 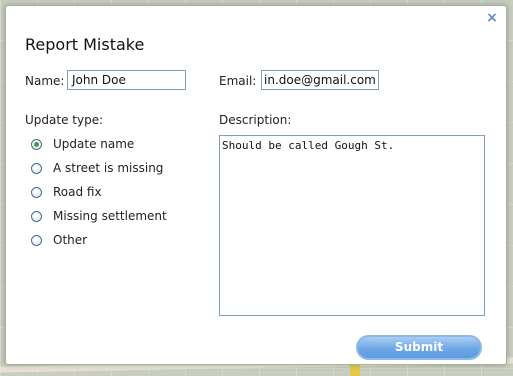 I want to click on radio-option-road-fix: Road fix, so click(x=66, y=192).